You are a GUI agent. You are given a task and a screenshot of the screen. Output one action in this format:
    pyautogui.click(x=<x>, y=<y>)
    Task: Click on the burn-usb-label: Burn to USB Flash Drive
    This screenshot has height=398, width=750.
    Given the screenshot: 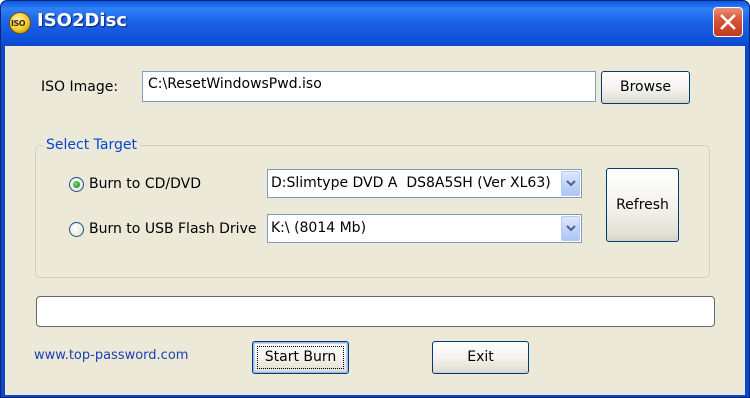 What is the action you would take?
    pyautogui.click(x=172, y=229)
    